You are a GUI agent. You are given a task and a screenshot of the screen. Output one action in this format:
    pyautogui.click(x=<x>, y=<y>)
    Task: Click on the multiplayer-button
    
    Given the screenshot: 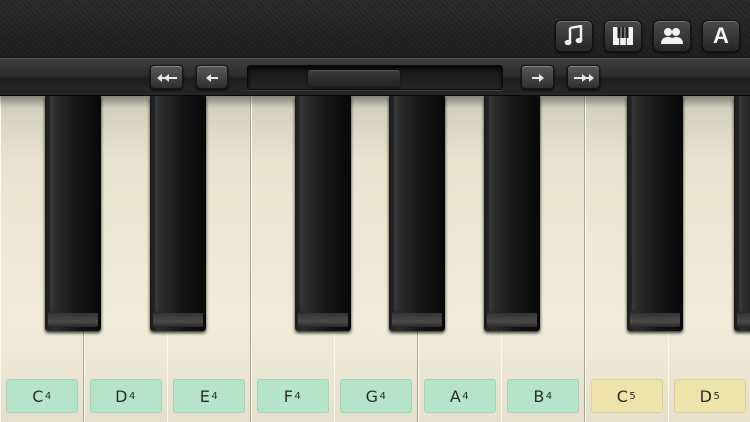 What is the action you would take?
    pyautogui.click(x=672, y=36)
    